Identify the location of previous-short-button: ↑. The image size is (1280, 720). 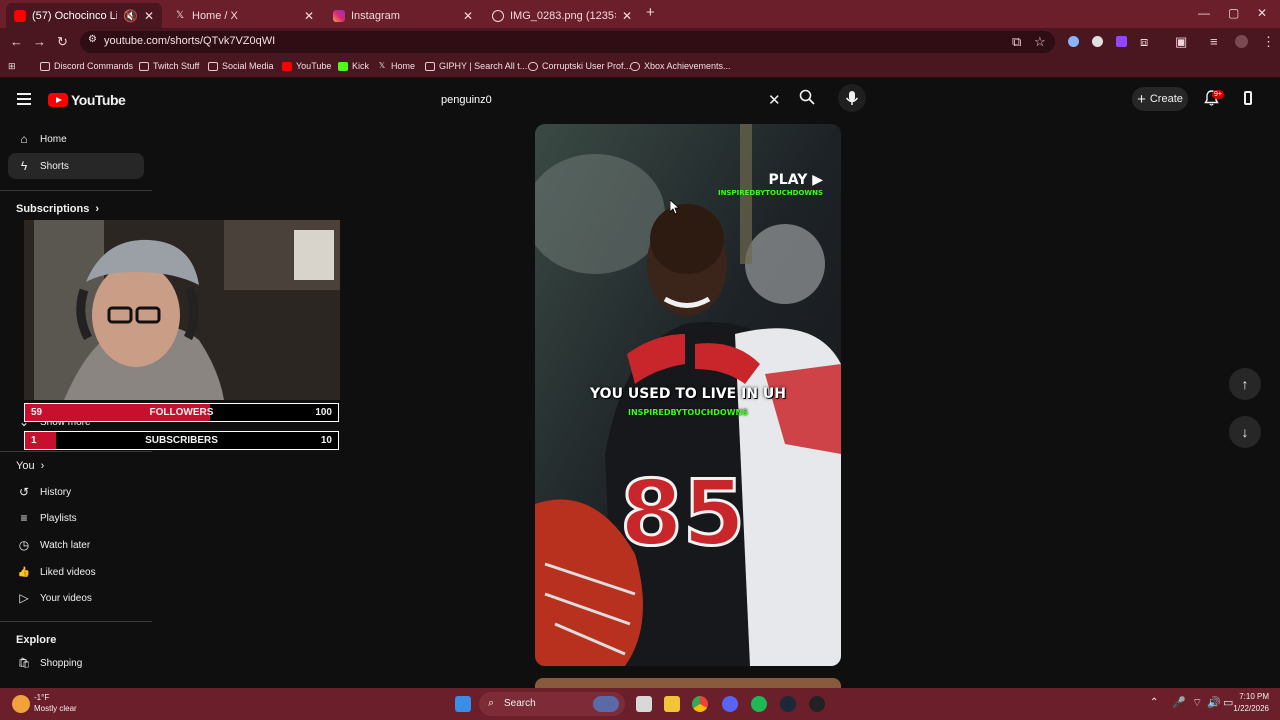
(1245, 384).